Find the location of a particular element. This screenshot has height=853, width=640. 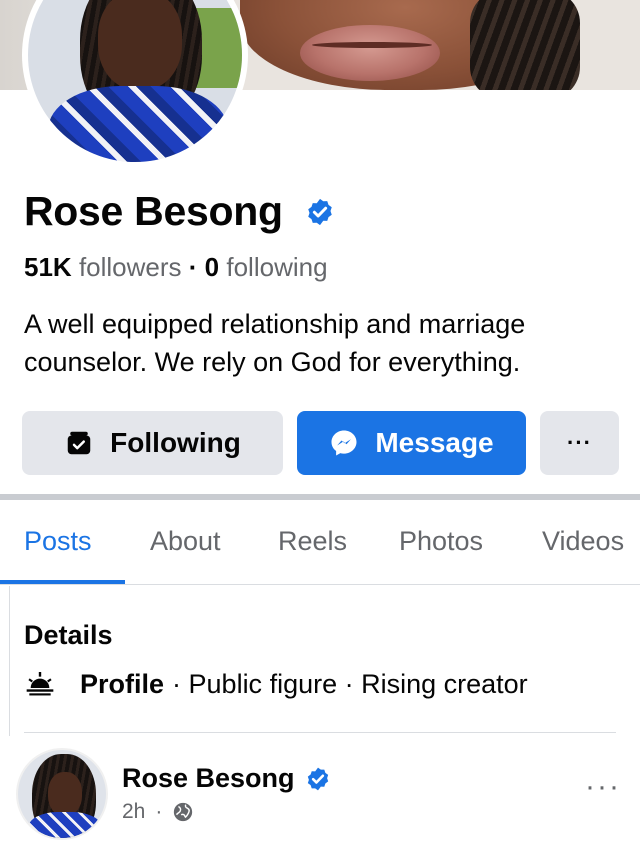

tab-videos: Videos is located at coordinates (583, 541).